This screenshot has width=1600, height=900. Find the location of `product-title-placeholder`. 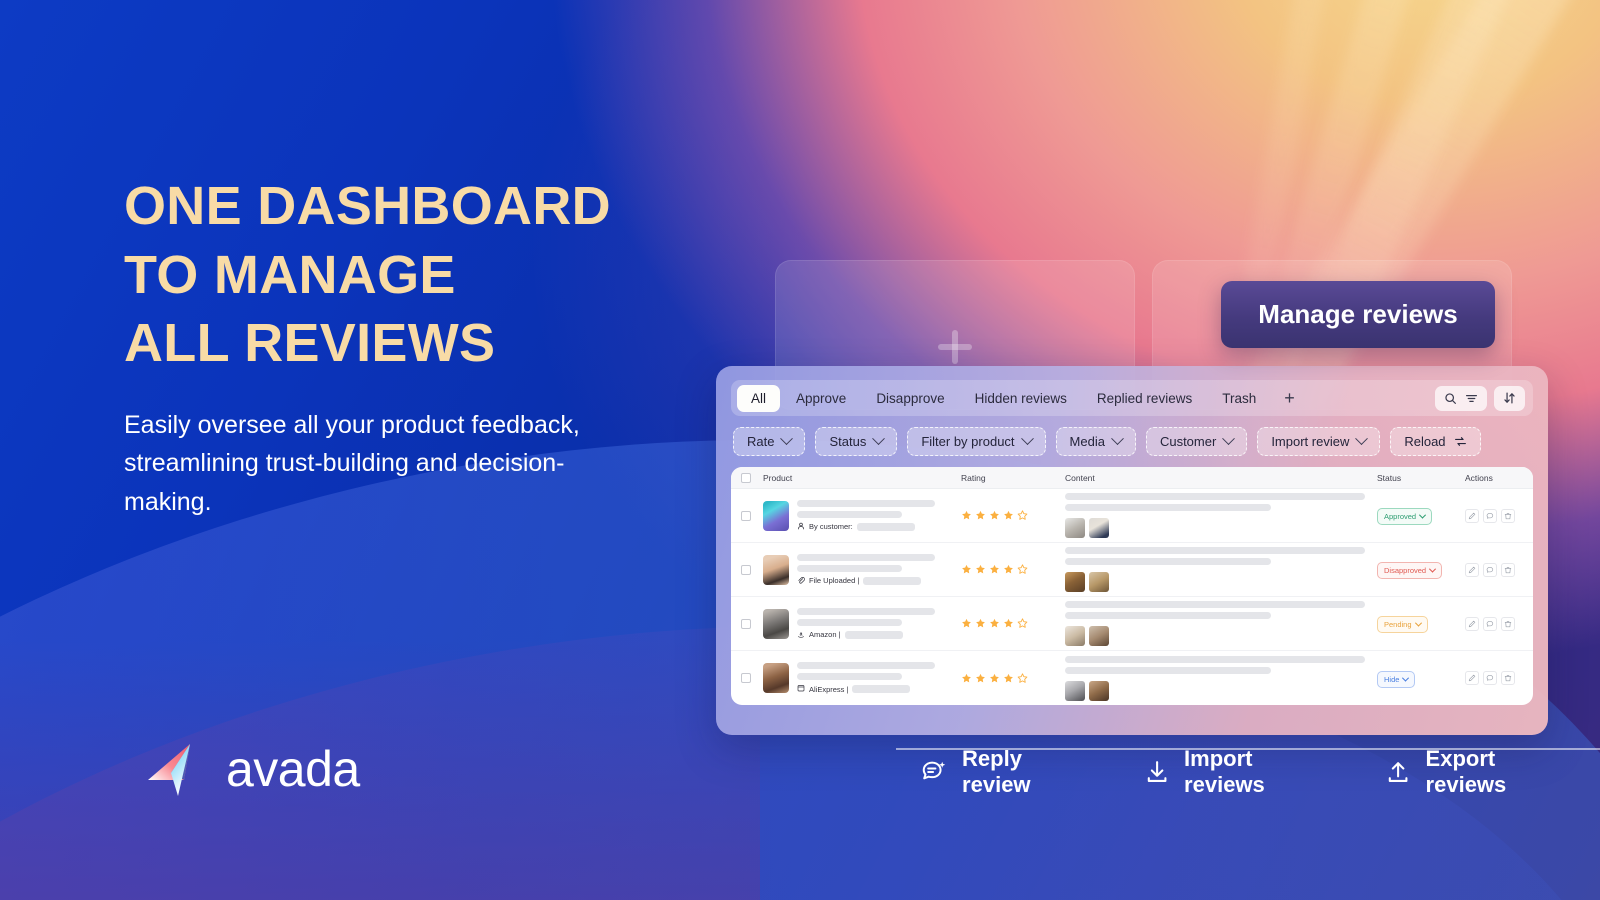

product-title-placeholder is located at coordinates (866, 503).